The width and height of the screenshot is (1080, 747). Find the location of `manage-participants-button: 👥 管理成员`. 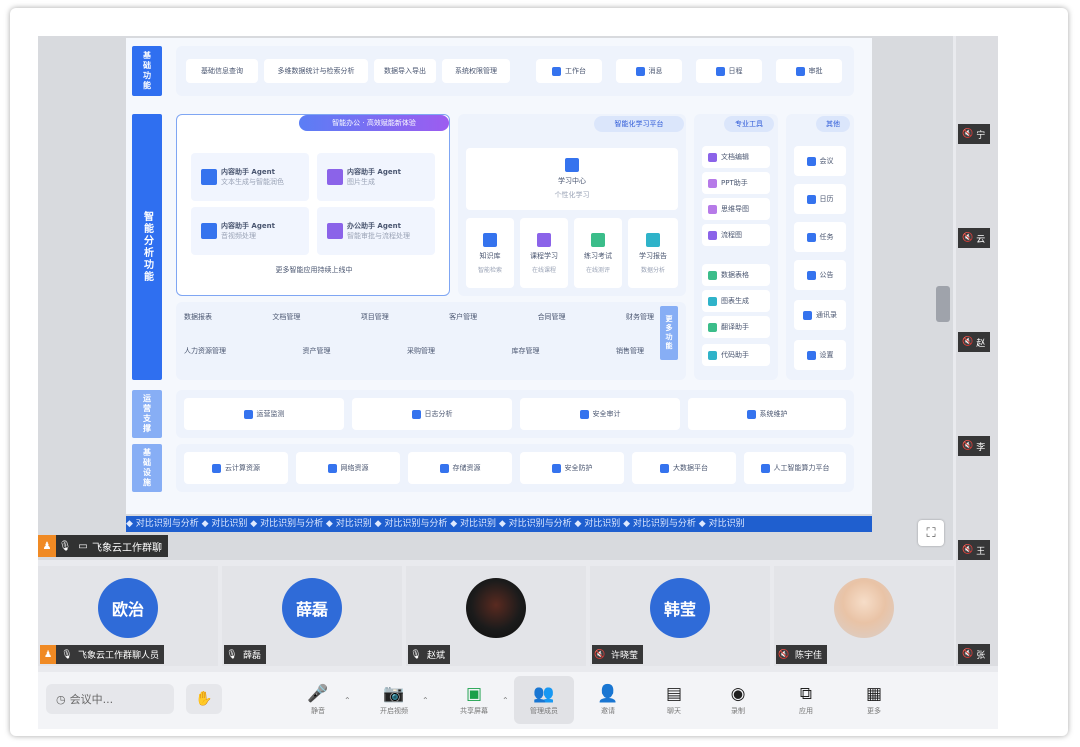

manage-participants-button: 👥 管理成员 is located at coordinates (544, 700).